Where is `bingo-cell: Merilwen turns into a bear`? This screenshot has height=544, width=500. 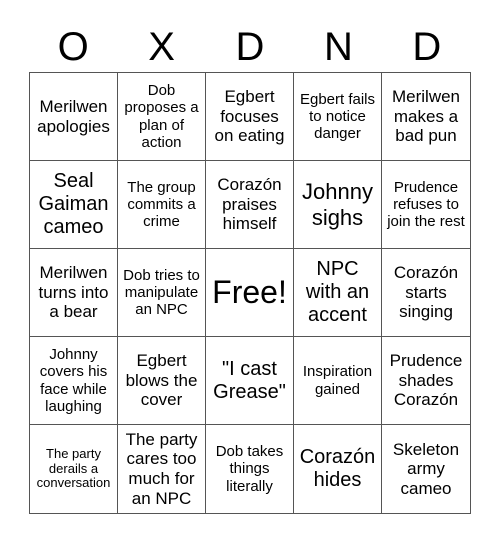
bingo-cell: Merilwen turns into a bear is located at coordinates (74, 293).